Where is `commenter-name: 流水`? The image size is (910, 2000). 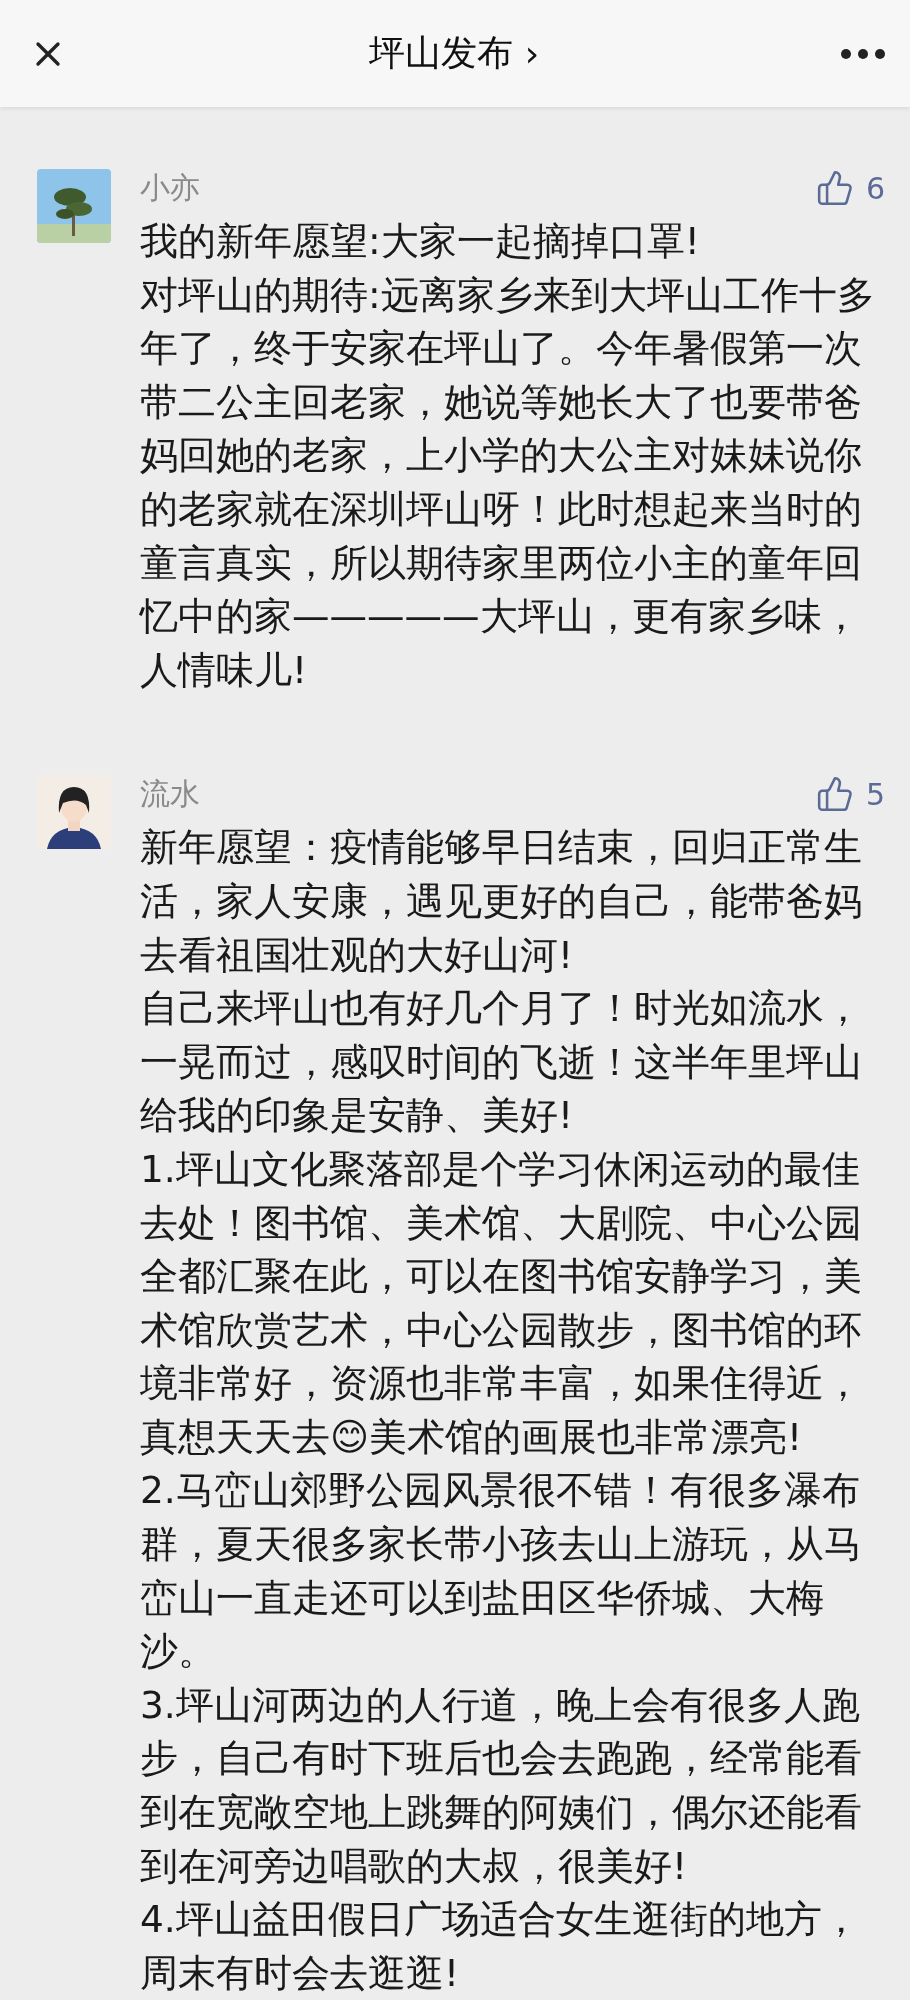 commenter-name: 流水 is located at coordinates (170, 793).